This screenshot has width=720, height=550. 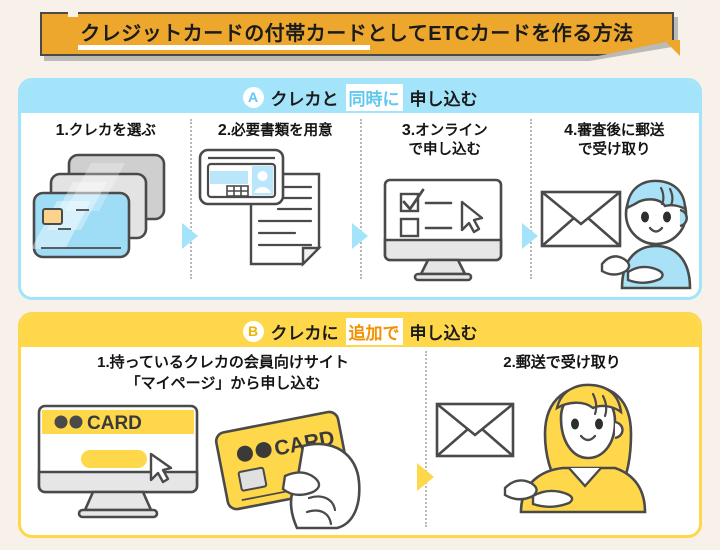 What do you see at coordinates (62, 130) in the screenshot?
I see `step-a-1-number: 1.` at bounding box center [62, 130].